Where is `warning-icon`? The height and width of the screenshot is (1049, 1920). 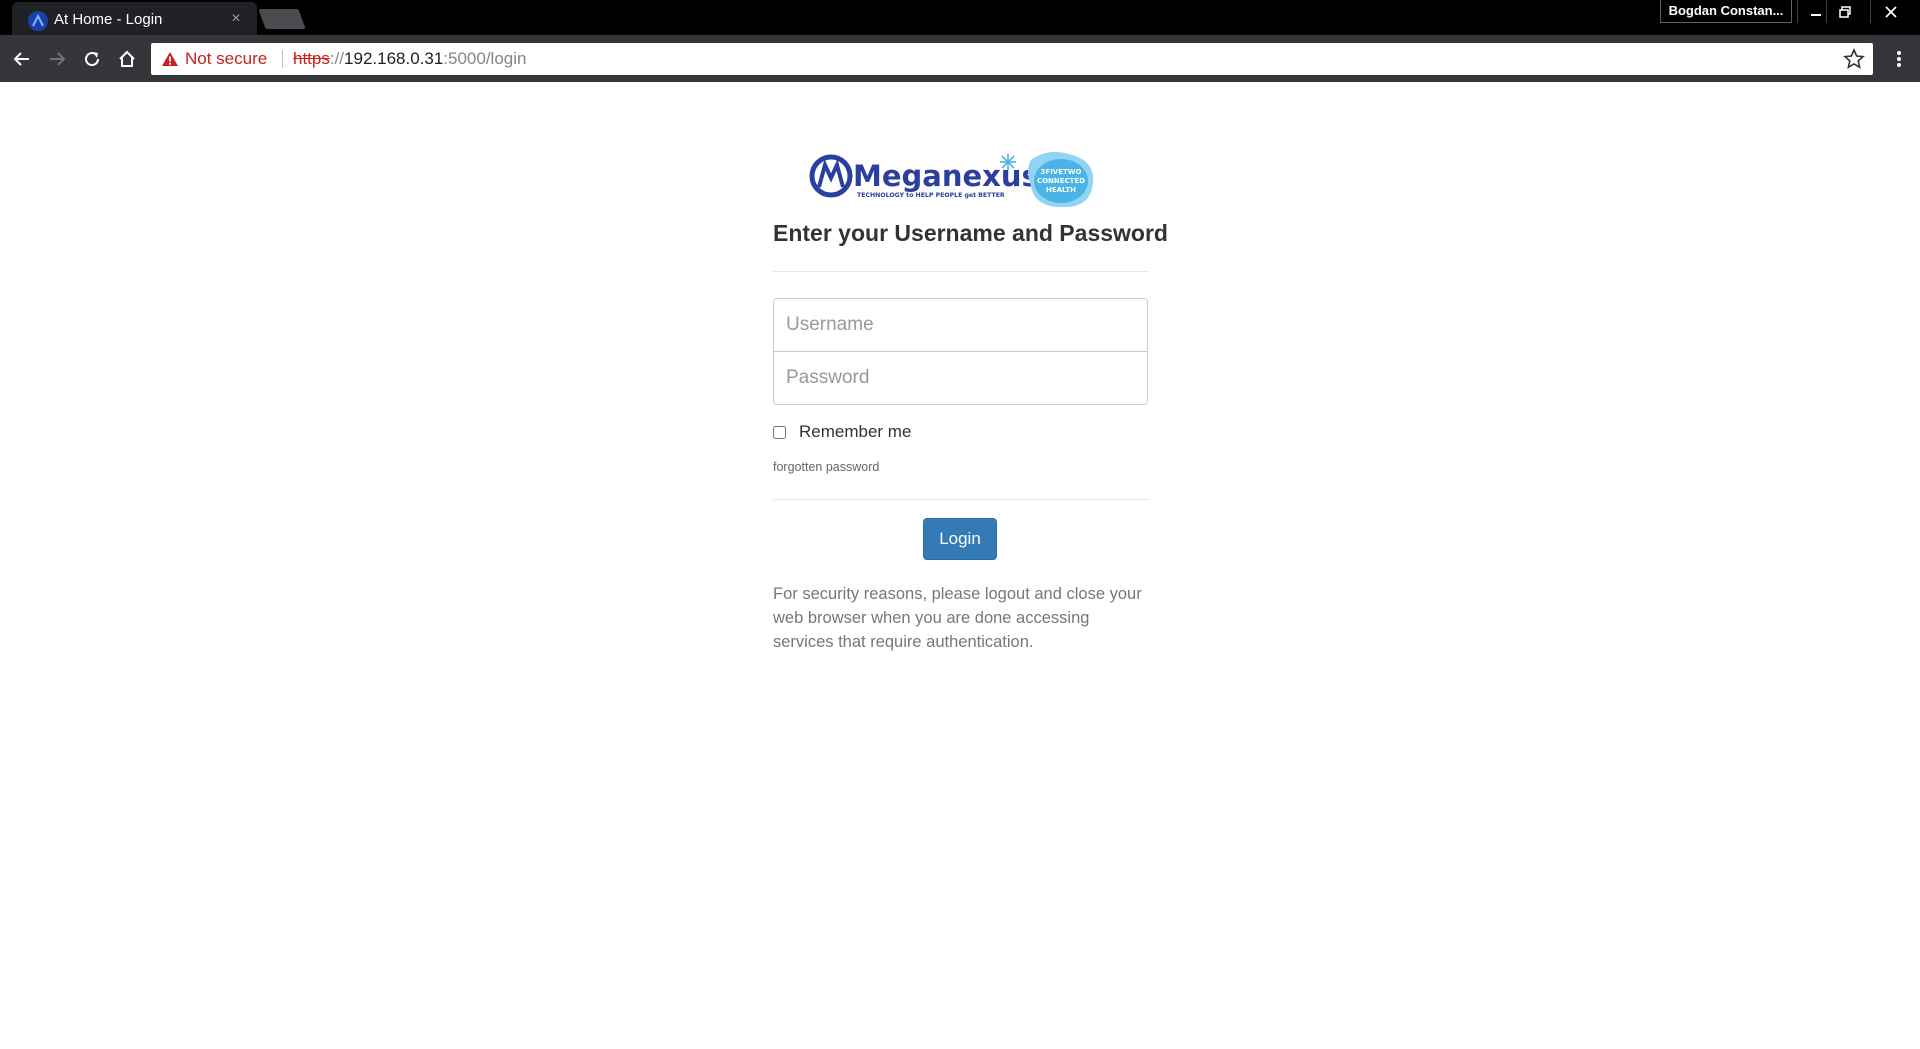 warning-icon is located at coordinates (170, 59).